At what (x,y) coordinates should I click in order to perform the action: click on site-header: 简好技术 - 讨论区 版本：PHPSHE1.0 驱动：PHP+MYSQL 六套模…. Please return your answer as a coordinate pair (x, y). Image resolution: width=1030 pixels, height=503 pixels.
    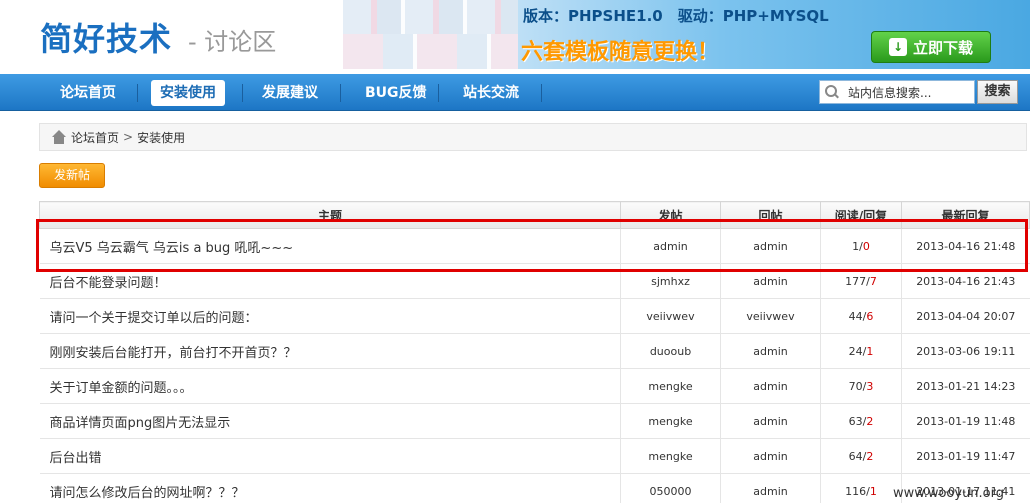
    Looking at the image, I should click on (515, 37).